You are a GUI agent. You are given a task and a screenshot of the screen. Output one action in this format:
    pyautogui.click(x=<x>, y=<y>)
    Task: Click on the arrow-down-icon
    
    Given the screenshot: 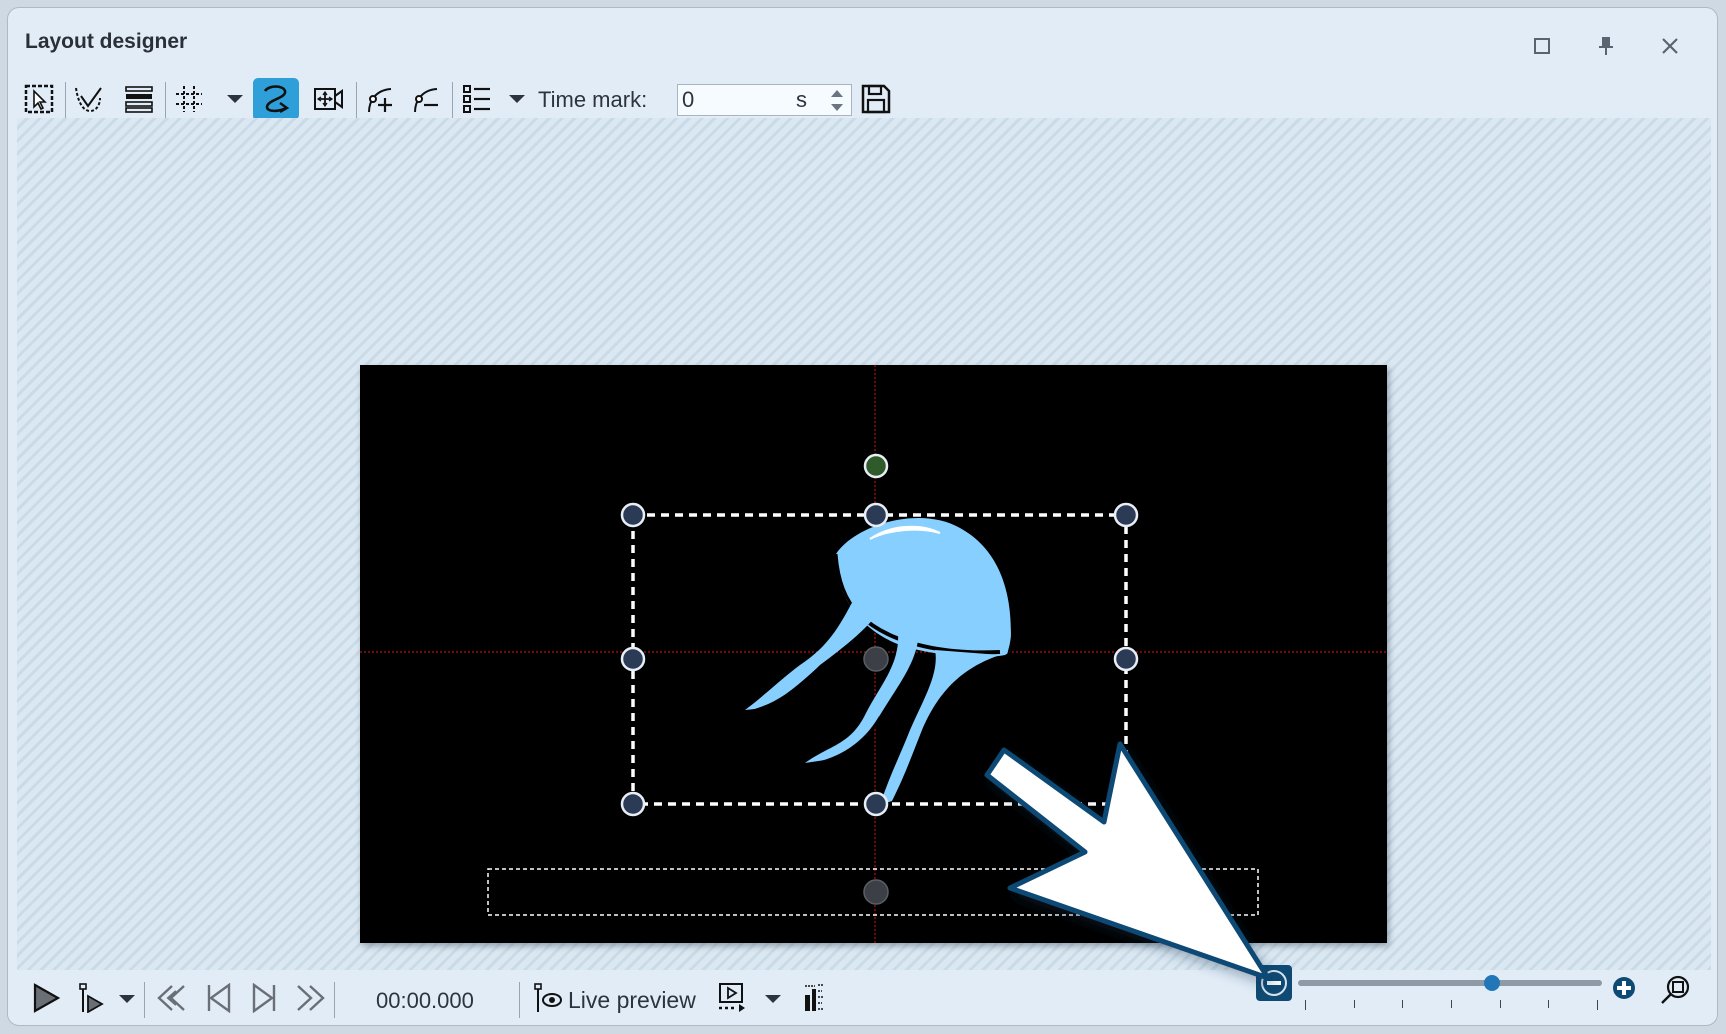 What is the action you would take?
    pyautogui.click(x=837, y=107)
    